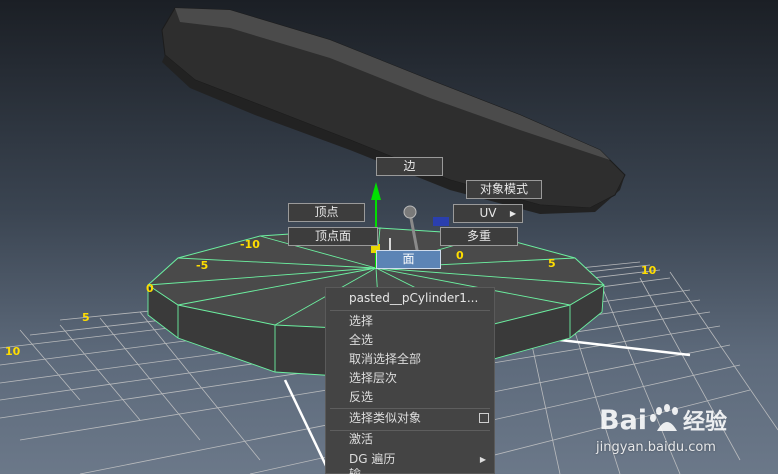 Image resolution: width=778 pixels, height=474 pixels. Describe the element at coordinates (326, 212) in the screenshot. I see `marking-menu-vertex: 顶点` at that location.